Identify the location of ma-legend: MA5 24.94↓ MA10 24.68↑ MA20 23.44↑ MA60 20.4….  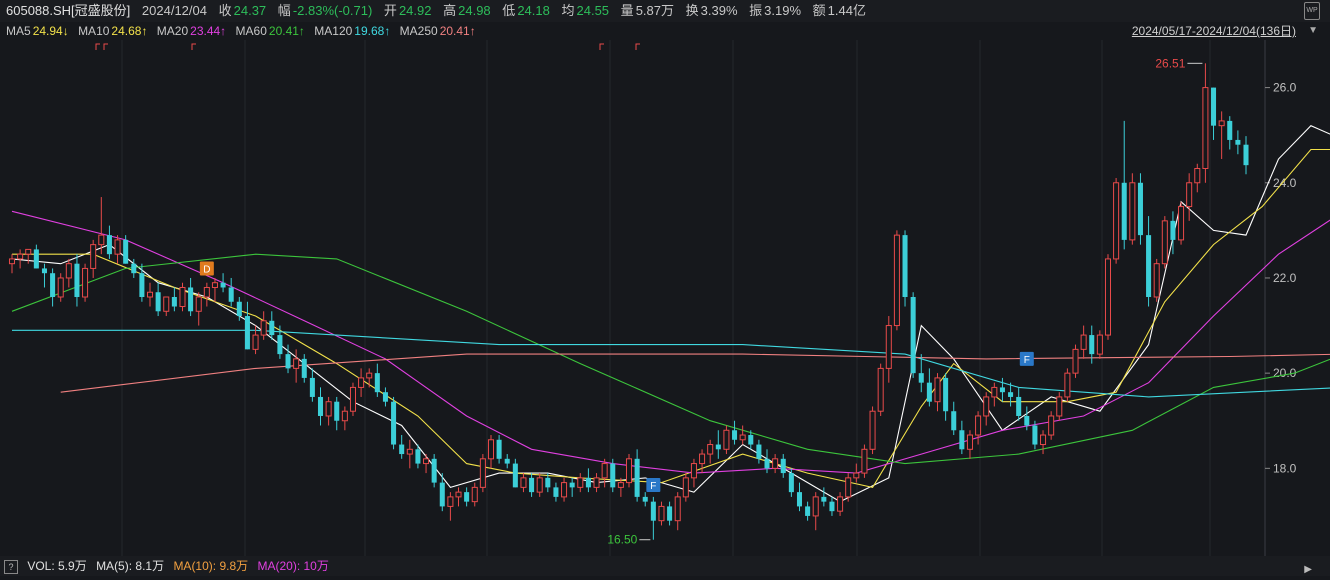
(665, 31).